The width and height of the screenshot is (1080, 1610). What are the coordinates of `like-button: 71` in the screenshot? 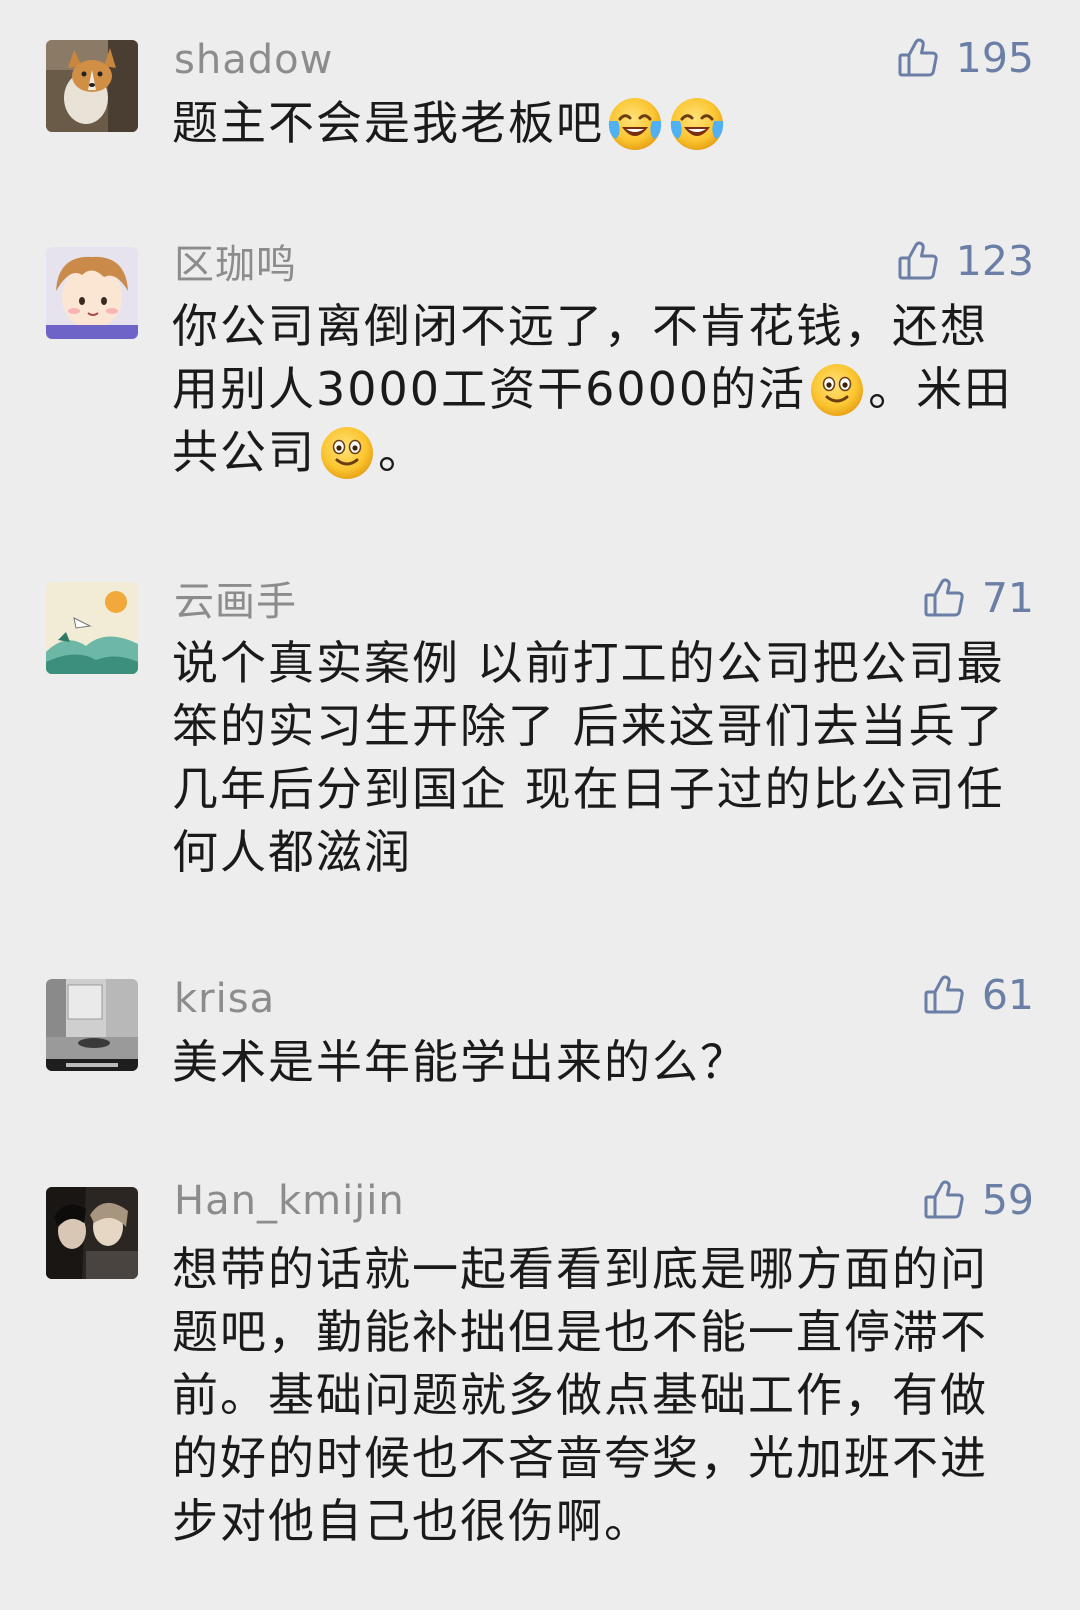 It's located at (978, 598).